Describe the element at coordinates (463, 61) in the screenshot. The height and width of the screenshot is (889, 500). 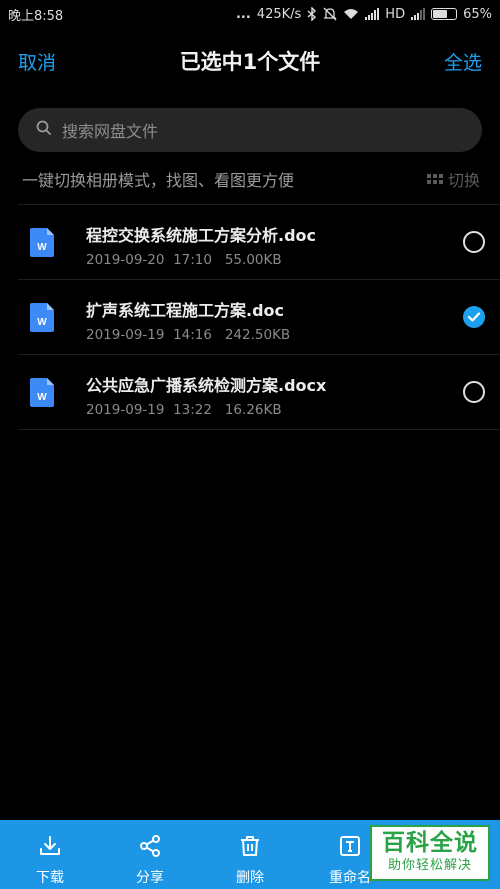
I see `select-all-button: 全选` at that location.